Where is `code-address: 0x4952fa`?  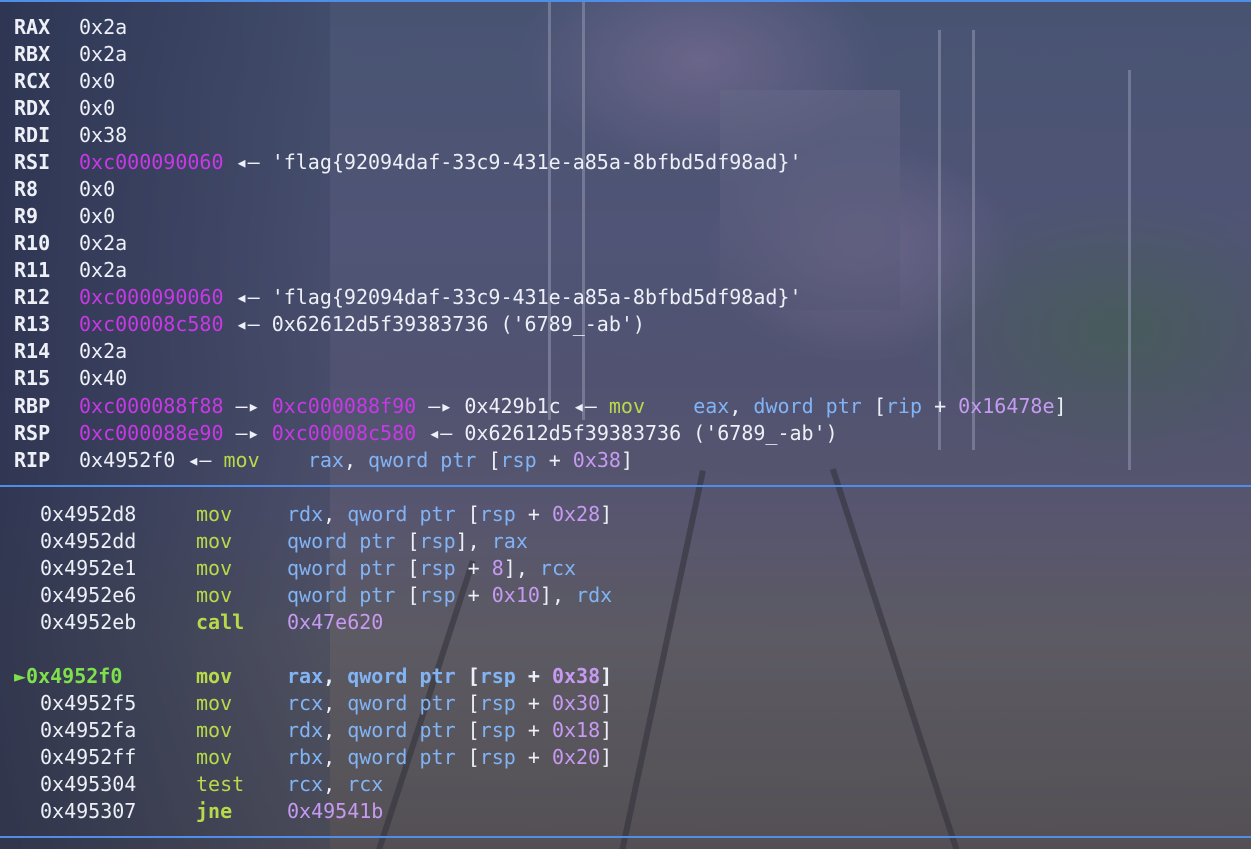 code-address: 0x4952fa is located at coordinates (88, 730).